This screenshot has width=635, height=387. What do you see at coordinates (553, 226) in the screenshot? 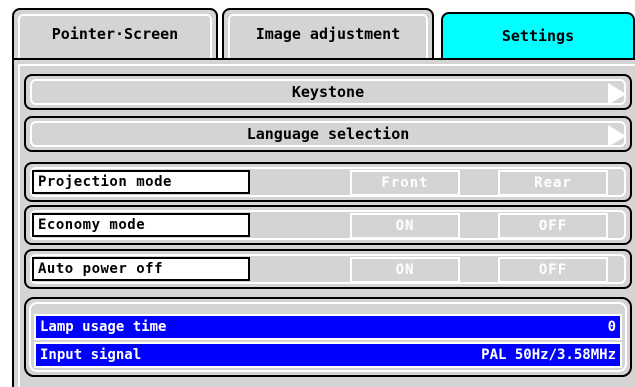
I see `economy-off-button: OFF` at bounding box center [553, 226].